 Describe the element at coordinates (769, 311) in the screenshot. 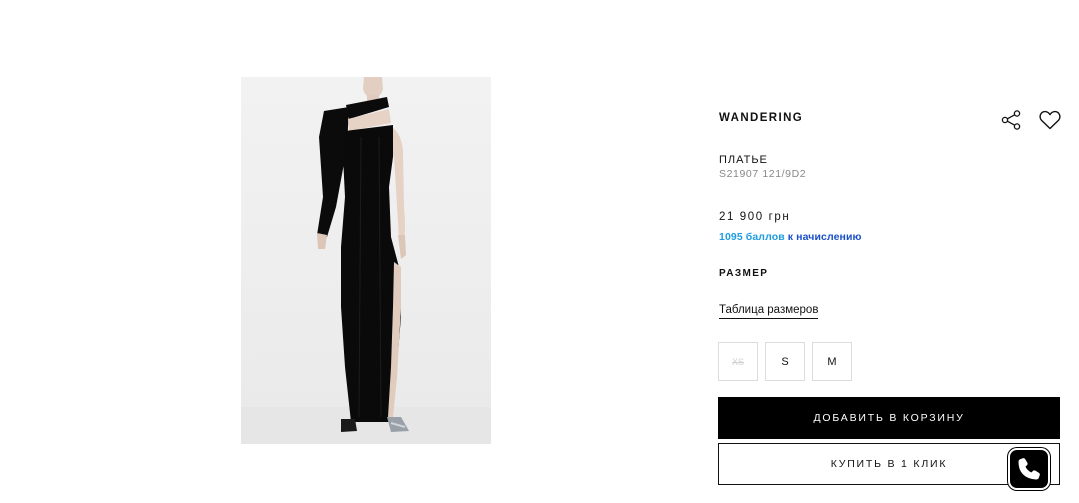

I see `size-table-link: Таблица размеров` at that location.